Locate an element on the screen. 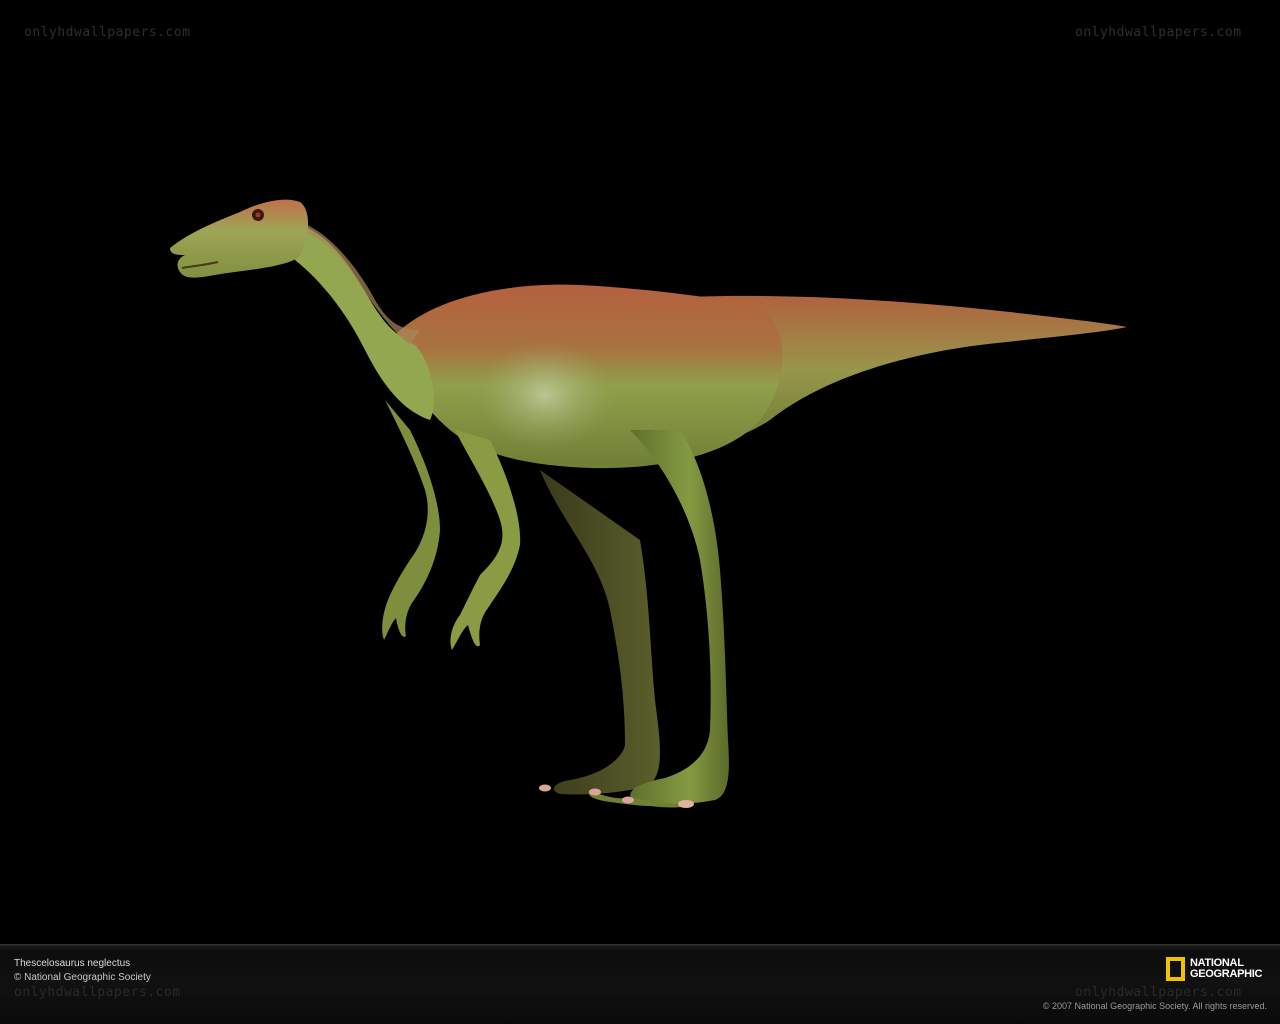 The height and width of the screenshot is (1024, 1280). watermark-bottom-right: onlyhdwallpapers.com is located at coordinates (1158, 992).